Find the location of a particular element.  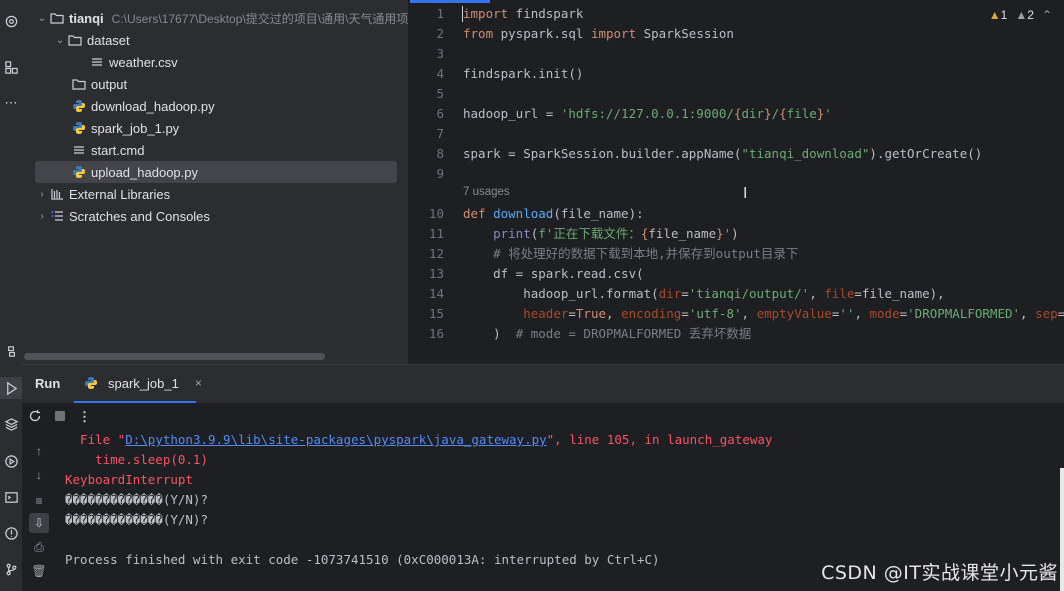

warning-icon: ▲ is located at coordinates (994, 15).